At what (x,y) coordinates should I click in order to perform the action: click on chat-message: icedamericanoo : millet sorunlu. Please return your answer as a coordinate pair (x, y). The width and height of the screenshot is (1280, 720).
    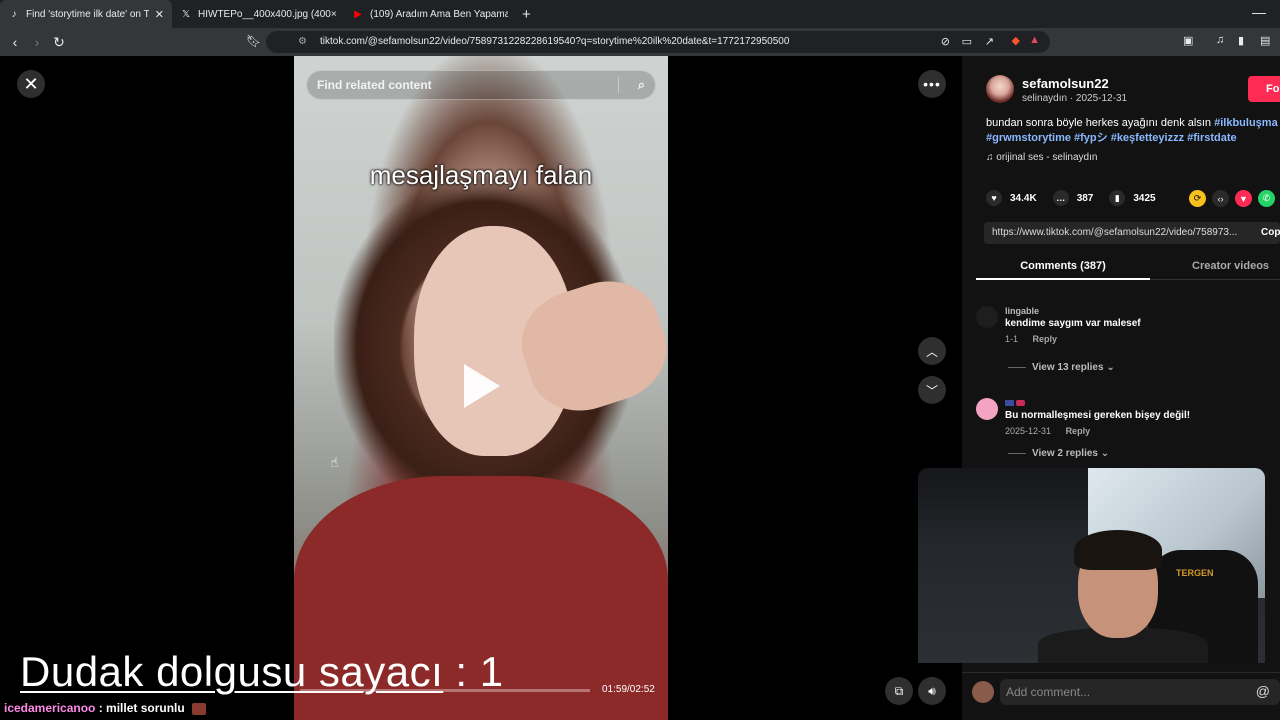
    Looking at the image, I should click on (105, 708).